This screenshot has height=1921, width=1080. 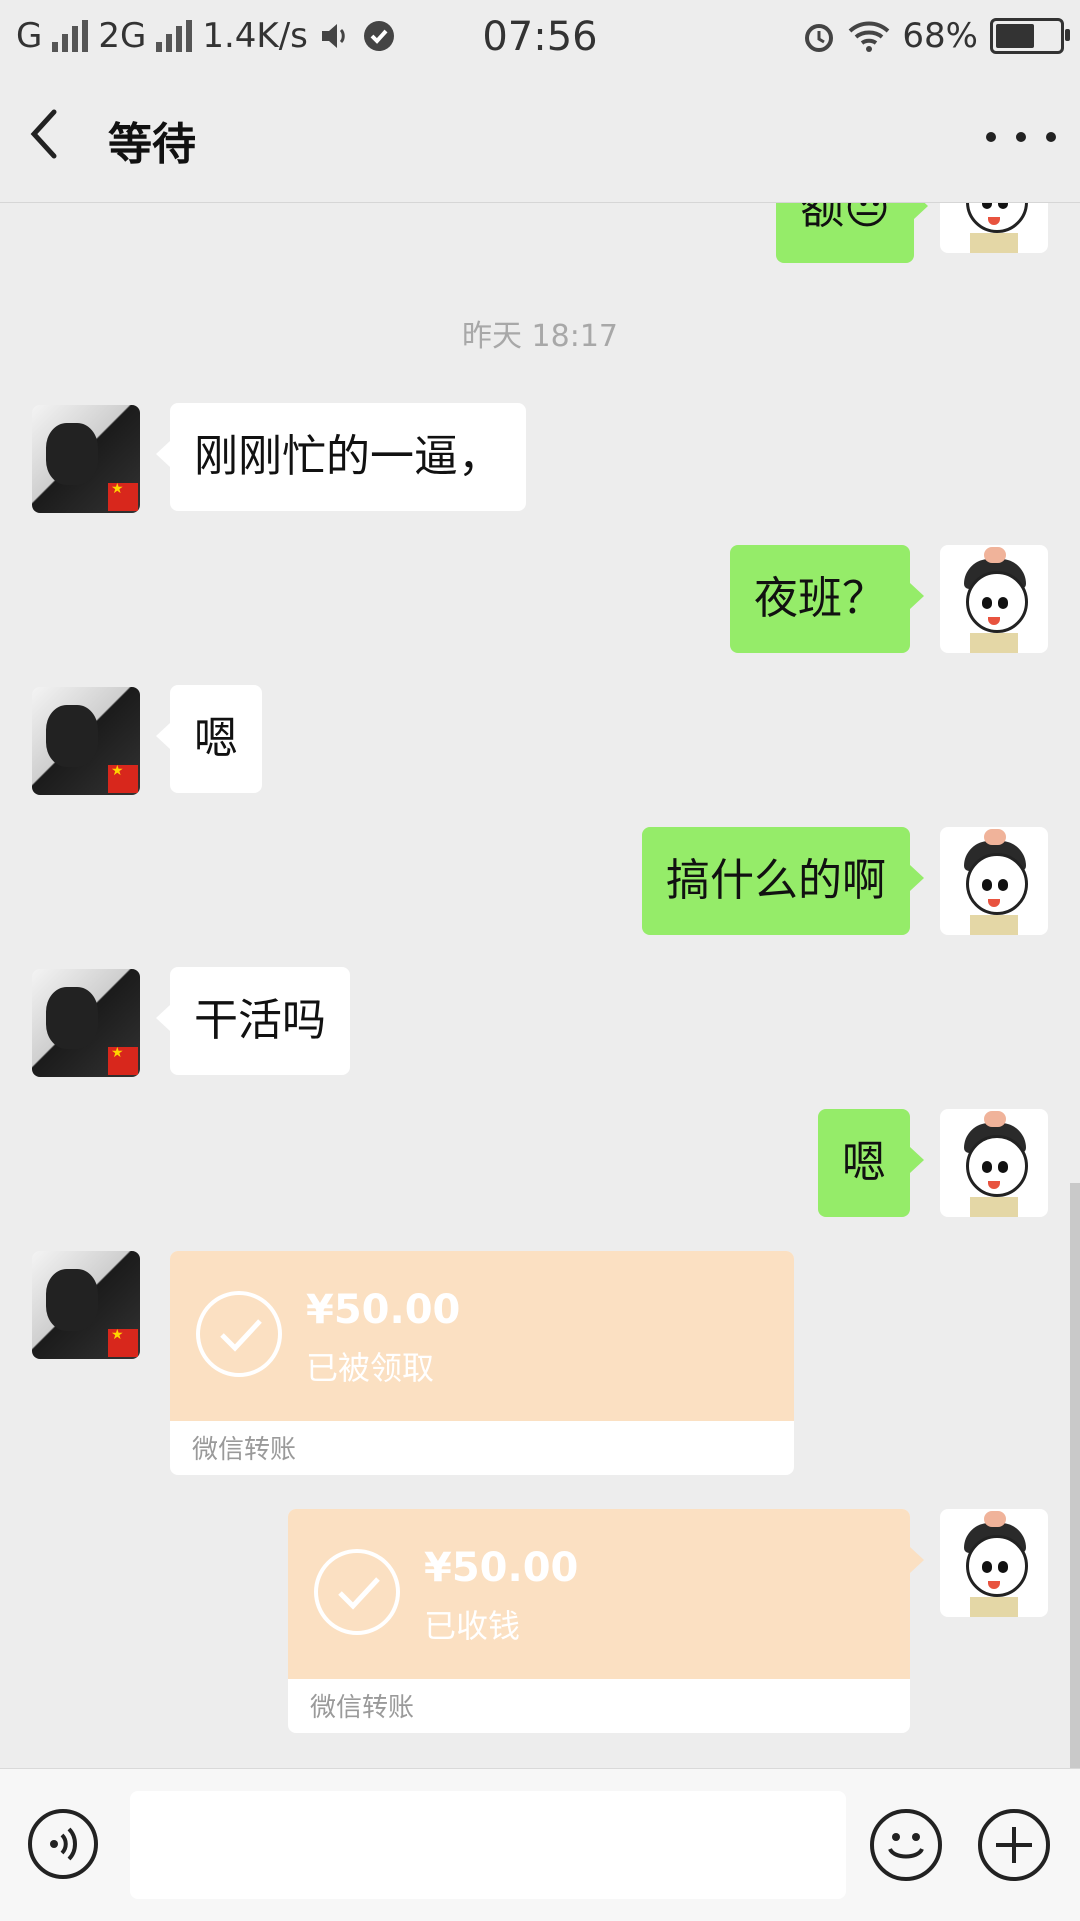 I want to click on battery-icon, so click(x=1030, y=36).